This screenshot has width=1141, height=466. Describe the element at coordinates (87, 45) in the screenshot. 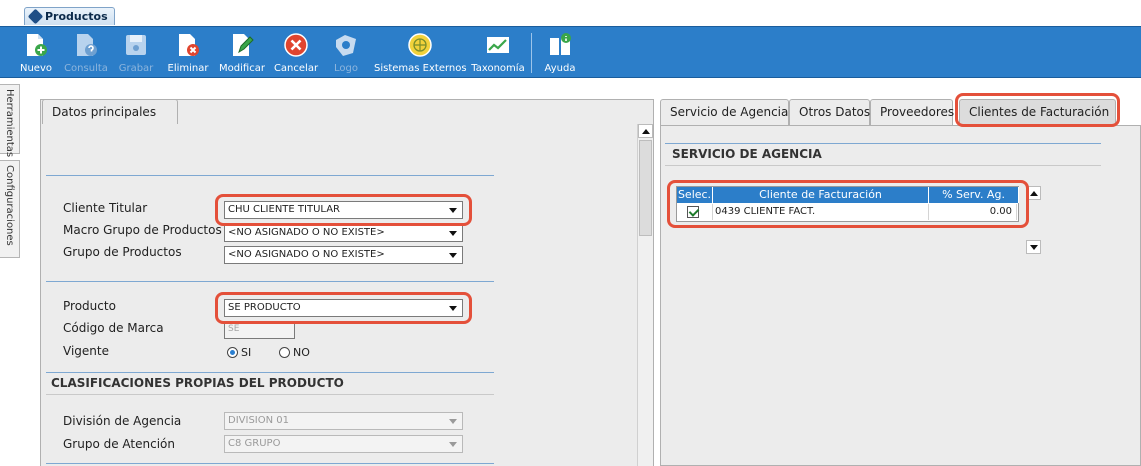

I see `query-doc-icon` at that location.